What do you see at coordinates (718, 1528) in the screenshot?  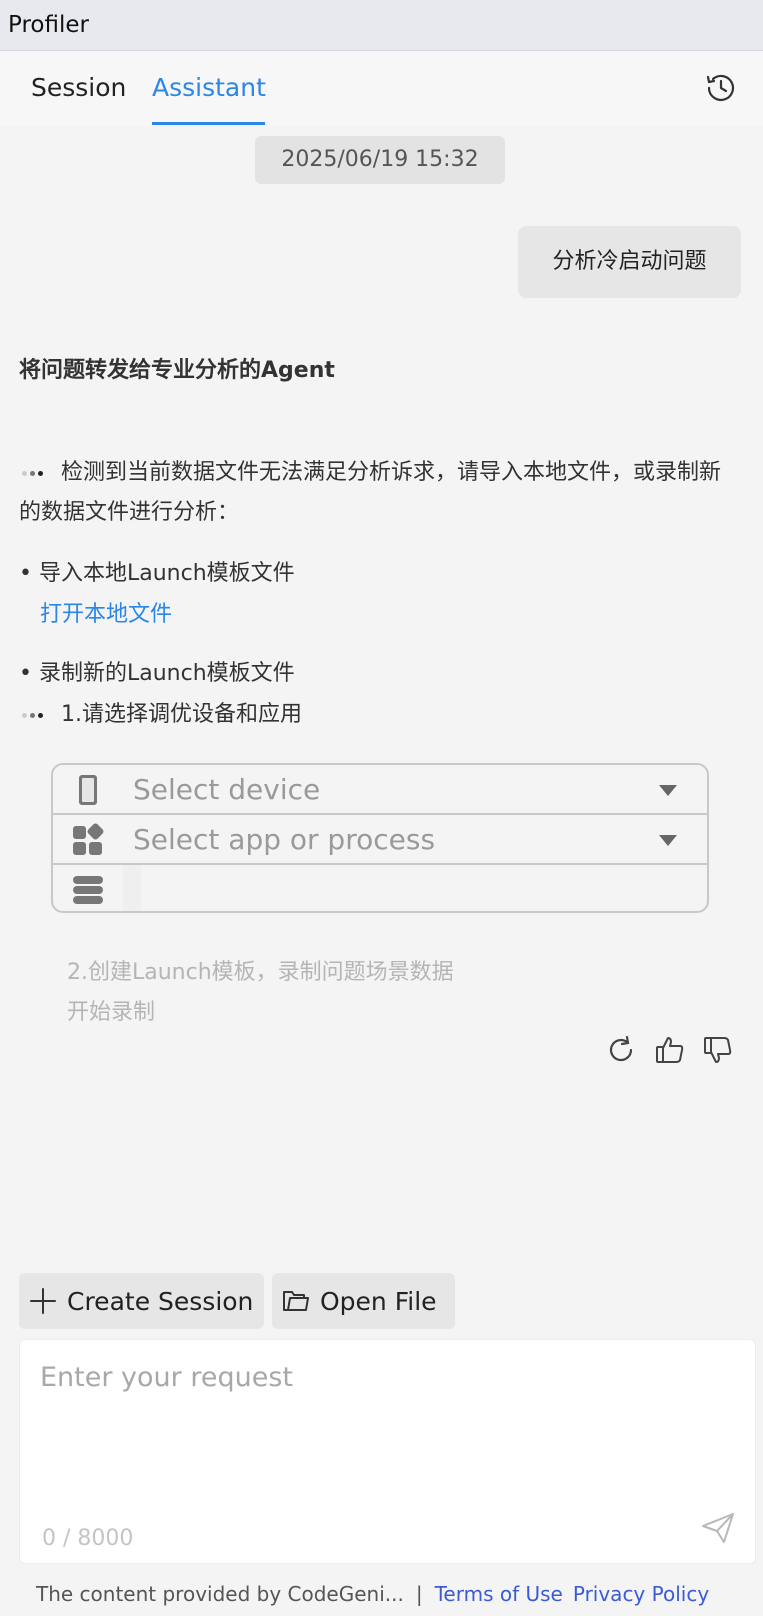 I see `send-icon` at bounding box center [718, 1528].